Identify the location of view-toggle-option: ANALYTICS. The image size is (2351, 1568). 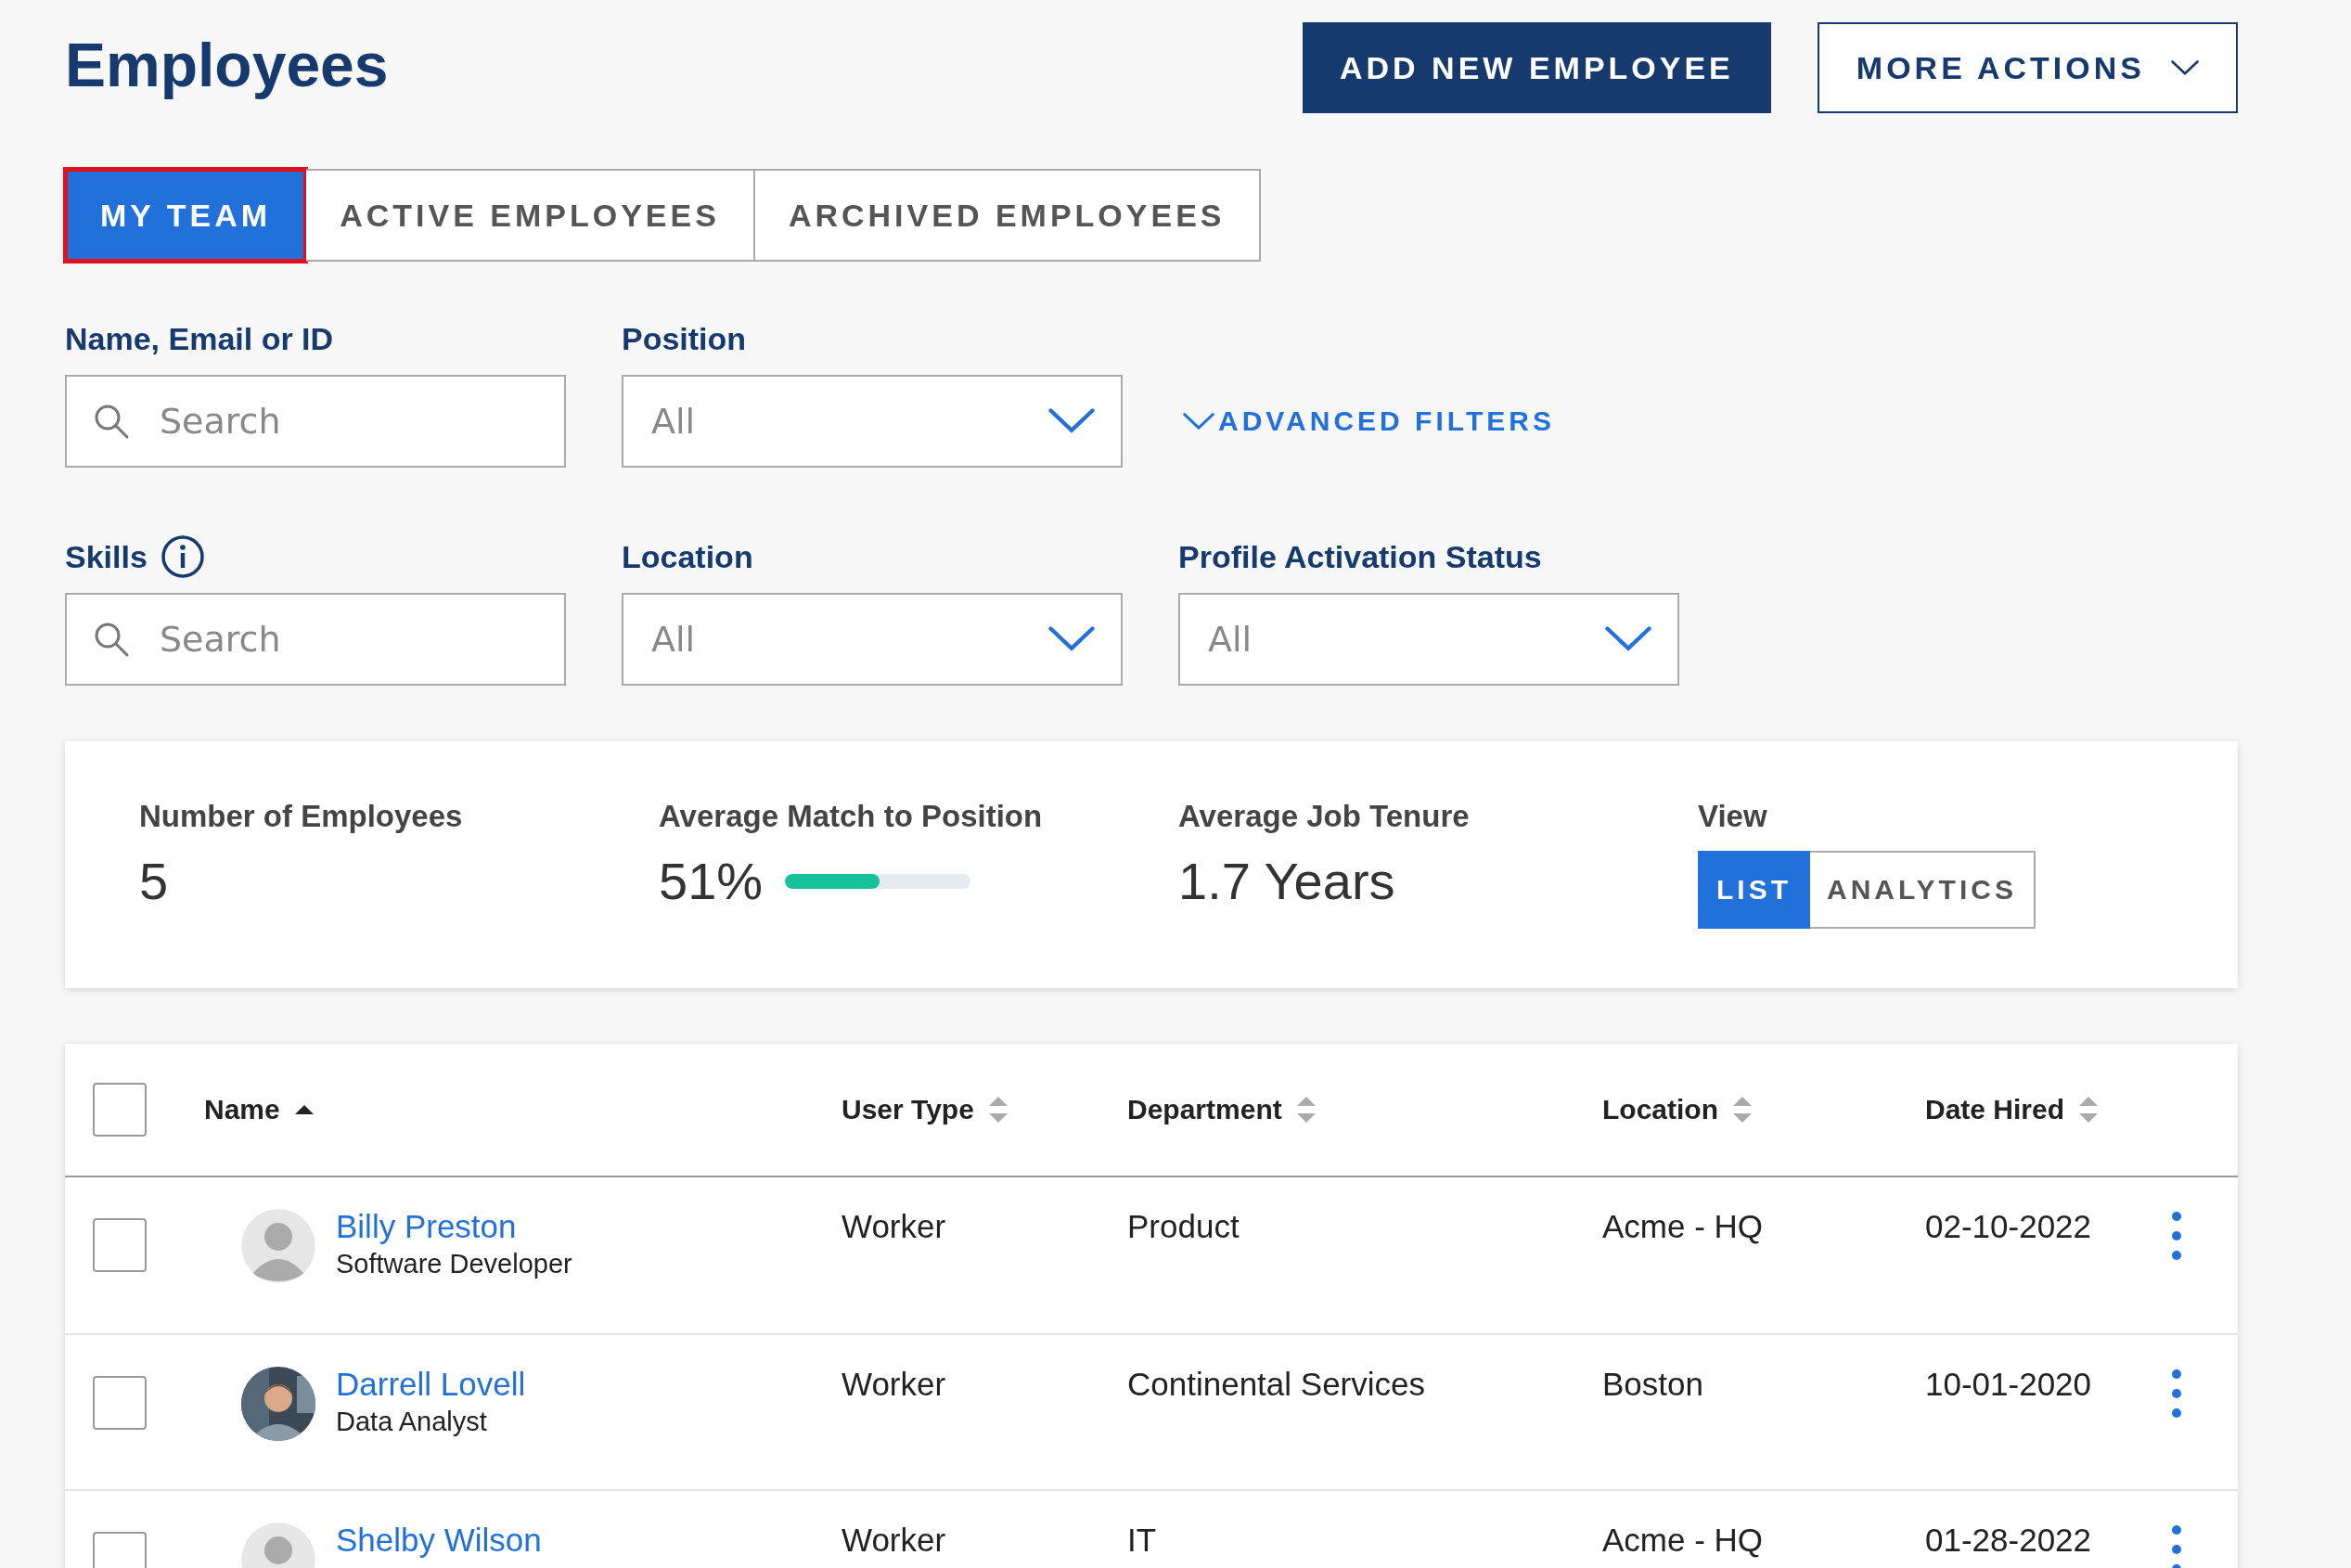
(1923, 890).